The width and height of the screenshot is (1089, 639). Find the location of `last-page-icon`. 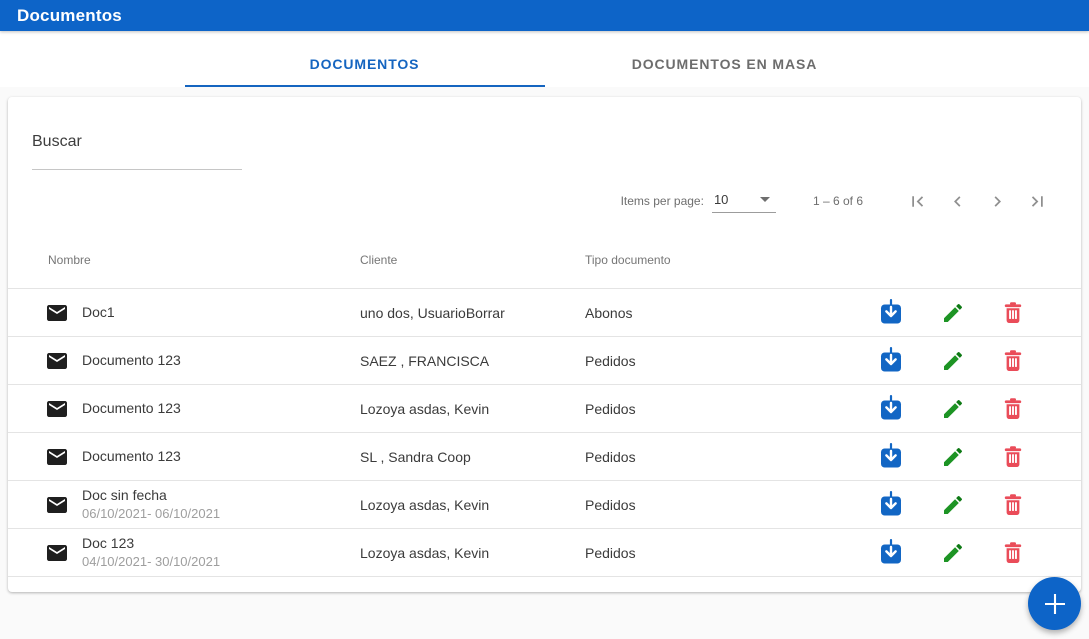

last-page-icon is located at coordinates (1037, 201).